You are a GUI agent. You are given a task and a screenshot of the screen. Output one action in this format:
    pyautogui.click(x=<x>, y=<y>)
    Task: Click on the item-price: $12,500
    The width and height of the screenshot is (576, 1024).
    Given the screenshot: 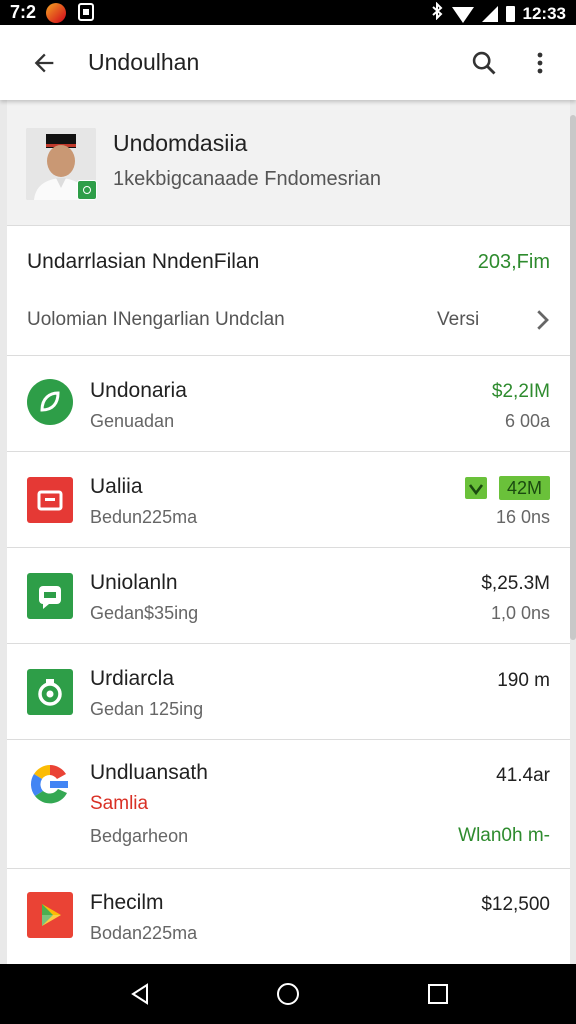 What is the action you would take?
    pyautogui.click(x=515, y=904)
    